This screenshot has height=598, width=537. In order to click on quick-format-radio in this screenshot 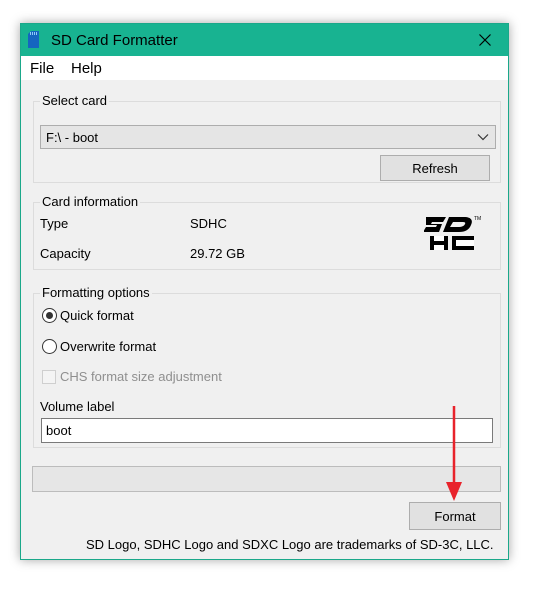, I will do `click(49, 315)`.